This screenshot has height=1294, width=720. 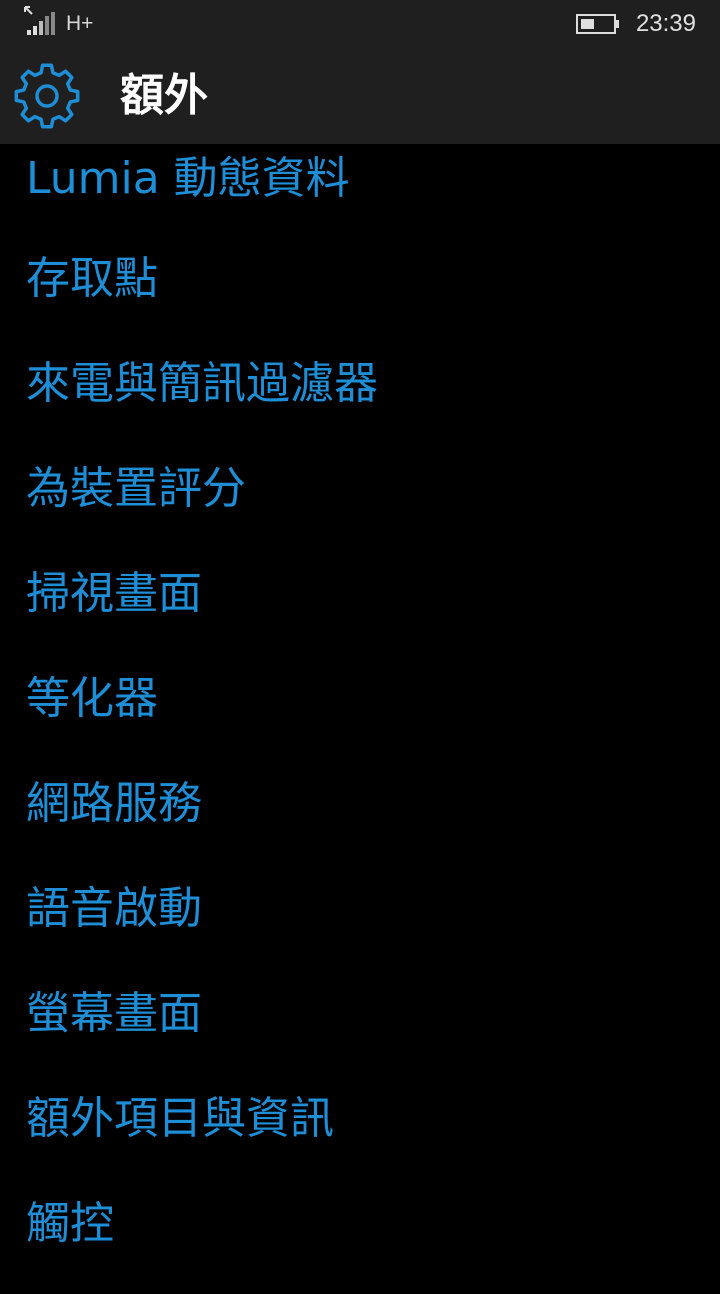 What do you see at coordinates (39, 20) in the screenshot?
I see `signal-strength-icon` at bounding box center [39, 20].